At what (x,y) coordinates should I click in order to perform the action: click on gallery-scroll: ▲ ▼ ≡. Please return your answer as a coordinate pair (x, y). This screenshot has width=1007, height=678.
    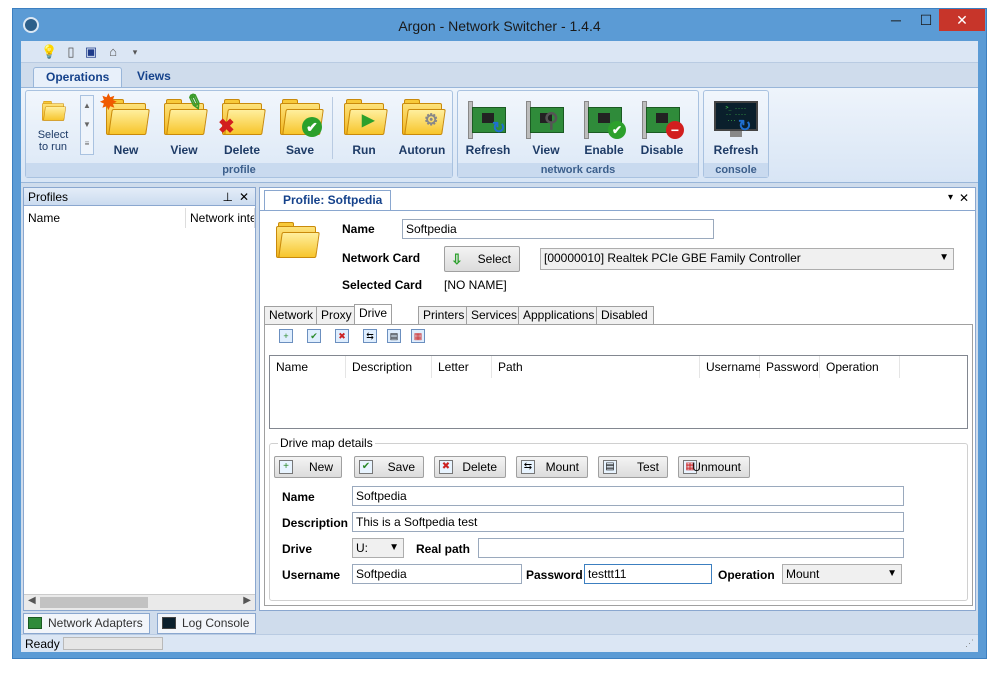
    Looking at the image, I should click on (87, 125).